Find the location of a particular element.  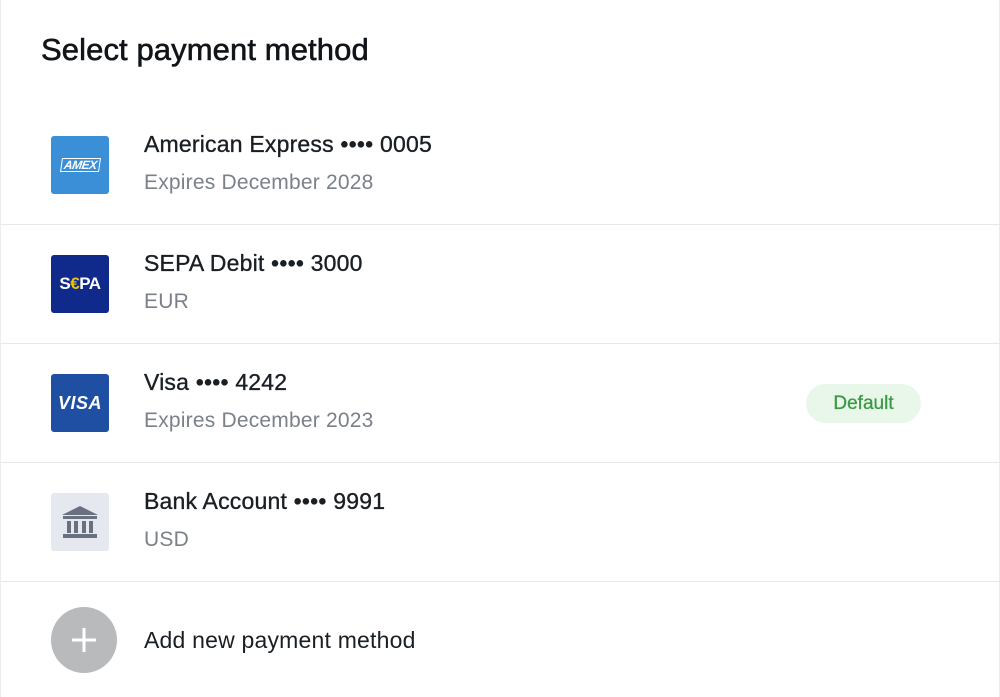

plus-icon-graphic is located at coordinates (84, 640).